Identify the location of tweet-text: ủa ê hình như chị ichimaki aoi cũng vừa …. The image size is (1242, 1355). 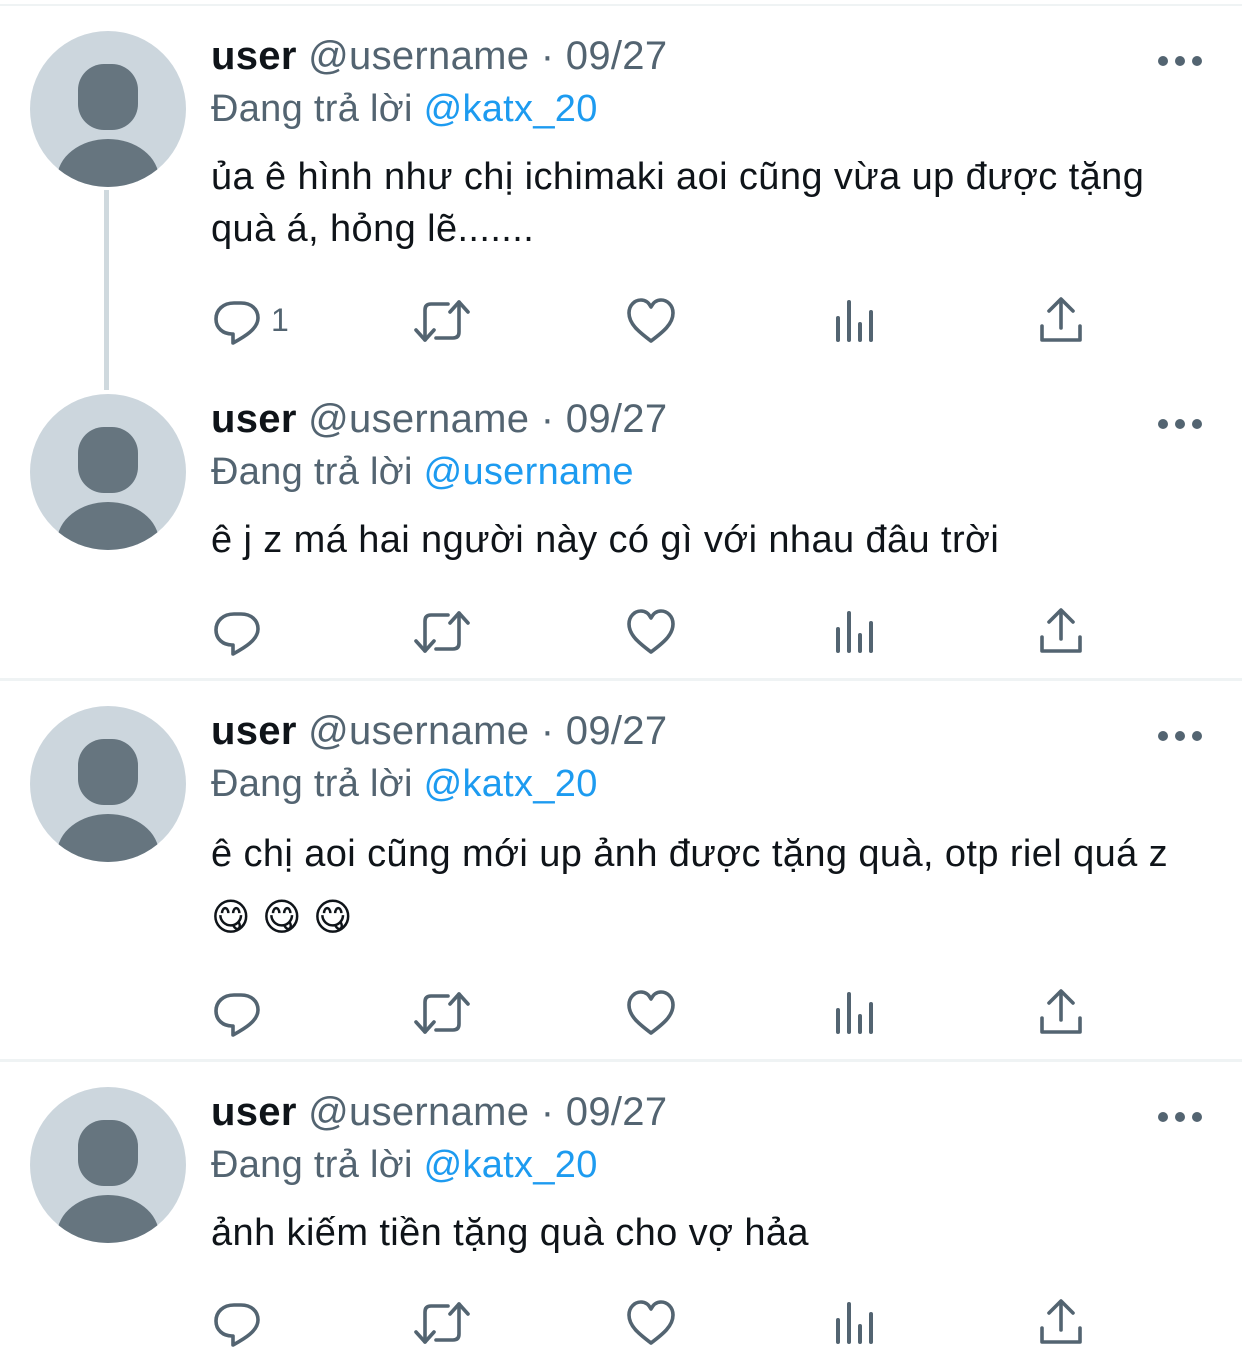
(678, 203).